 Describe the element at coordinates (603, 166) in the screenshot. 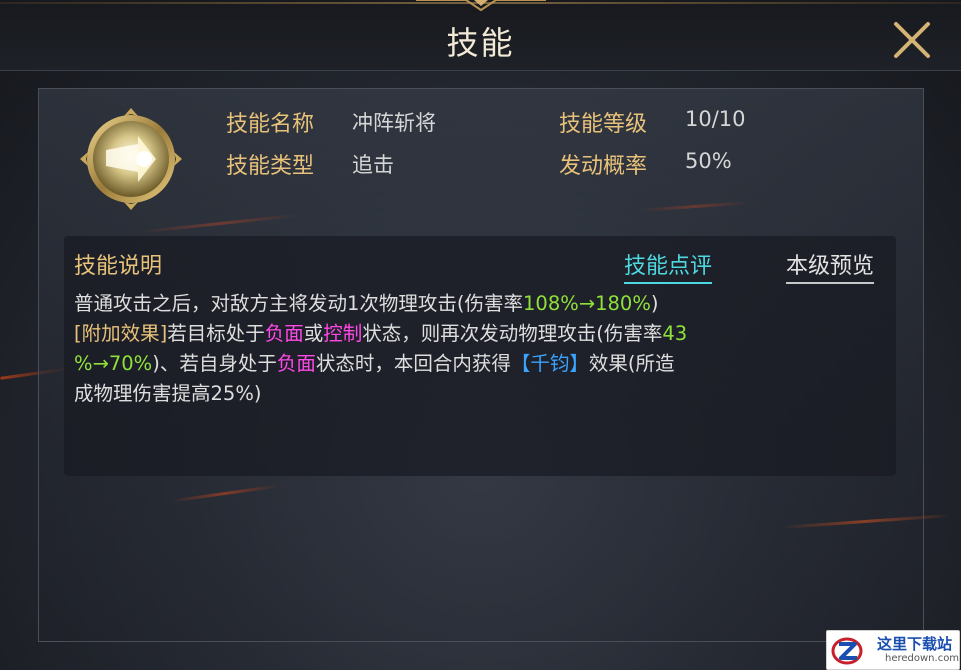

I see `trigger-chance-label: 发动概率` at that location.